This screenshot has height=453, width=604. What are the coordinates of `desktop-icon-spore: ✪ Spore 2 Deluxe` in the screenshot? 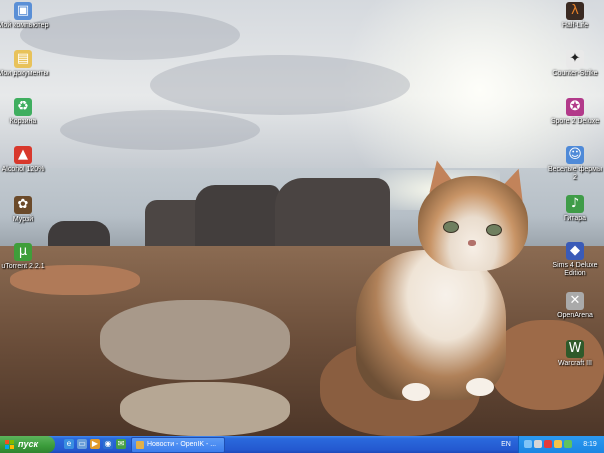 It's located at (575, 112).